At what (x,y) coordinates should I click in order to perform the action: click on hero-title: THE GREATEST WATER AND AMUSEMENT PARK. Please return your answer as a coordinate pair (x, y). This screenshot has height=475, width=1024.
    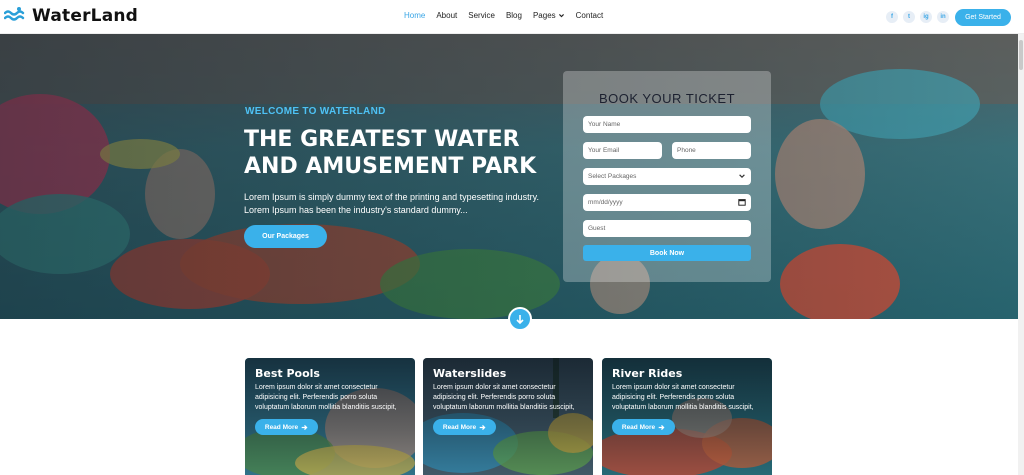
    Looking at the image, I should click on (390, 153).